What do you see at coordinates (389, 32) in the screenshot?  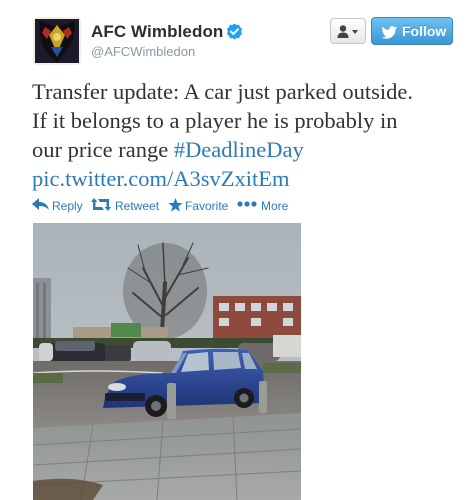 I see `twitter-bird-icon` at bounding box center [389, 32].